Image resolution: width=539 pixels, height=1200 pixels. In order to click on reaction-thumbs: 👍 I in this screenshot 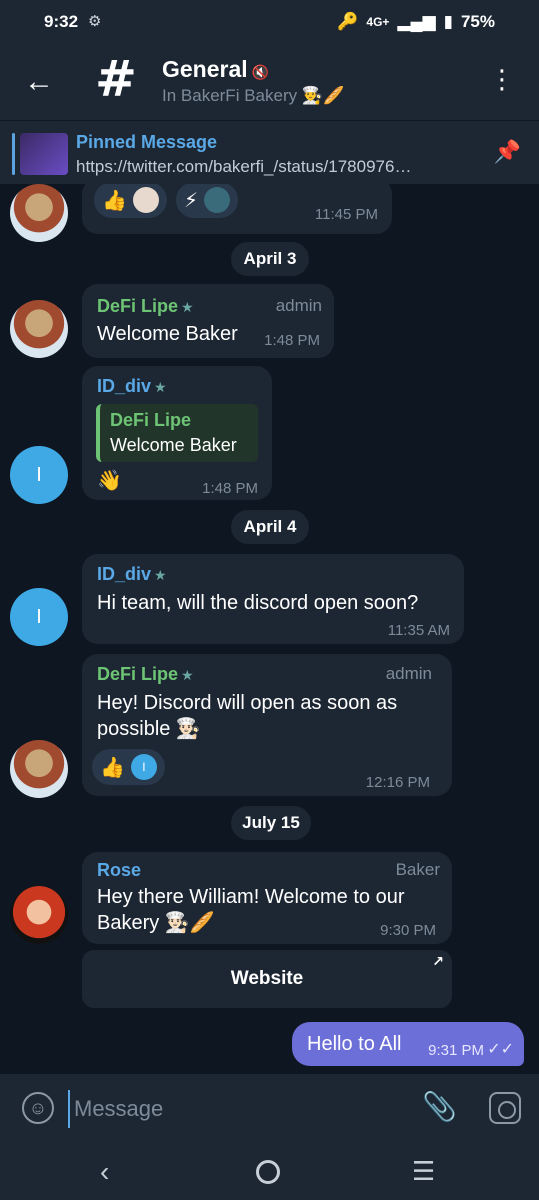, I will do `click(128, 767)`.